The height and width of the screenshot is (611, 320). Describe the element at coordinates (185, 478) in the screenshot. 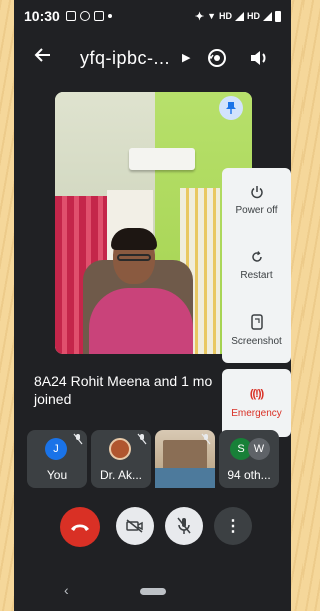

I see `video-thumbnail-floor` at that location.